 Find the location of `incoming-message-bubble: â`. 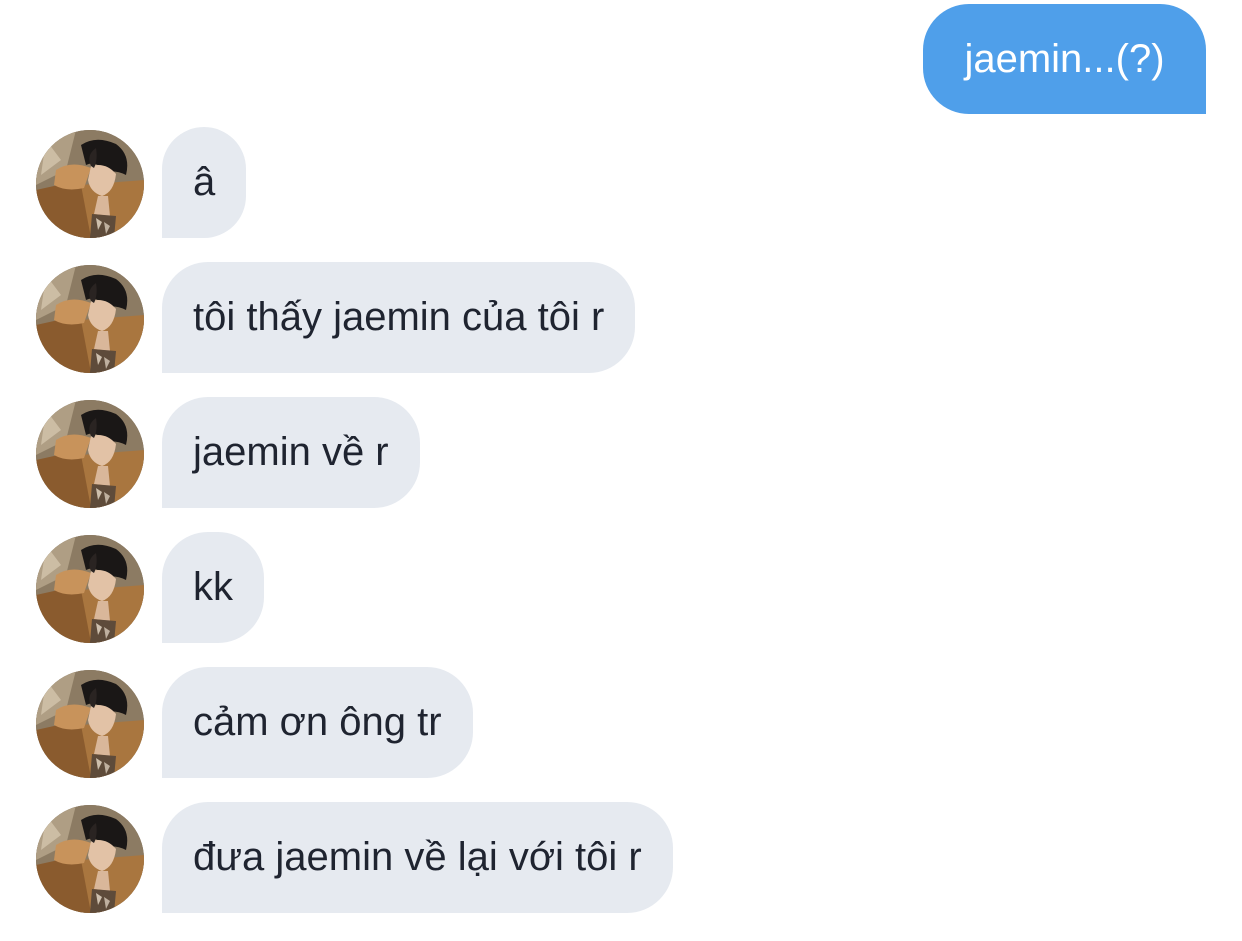

incoming-message-bubble: â is located at coordinates (204, 182).